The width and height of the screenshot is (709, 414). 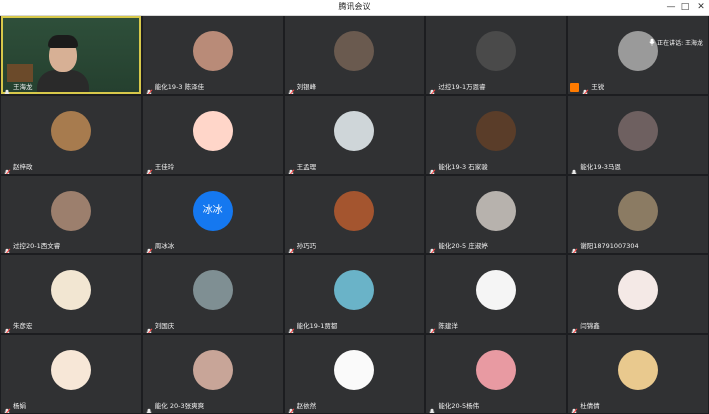 I want to click on nameplate: 过控20-1西文睿, so click(x=32, y=247).